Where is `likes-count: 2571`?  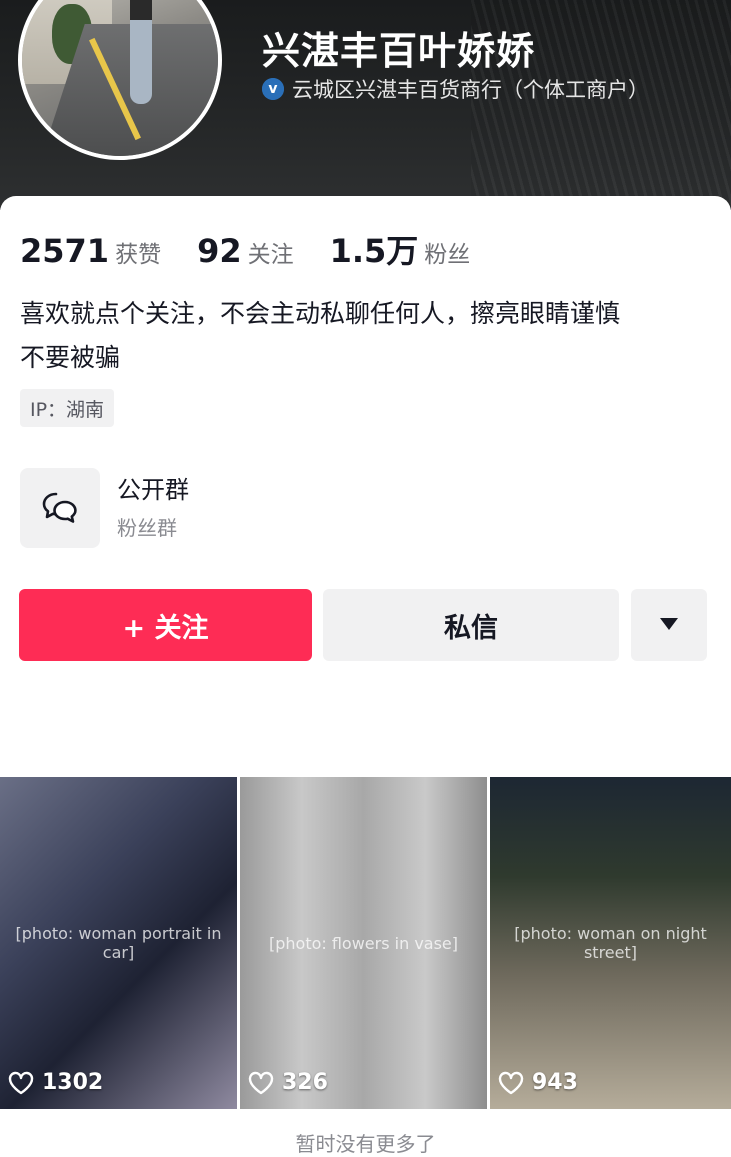
likes-count: 2571 is located at coordinates (65, 251).